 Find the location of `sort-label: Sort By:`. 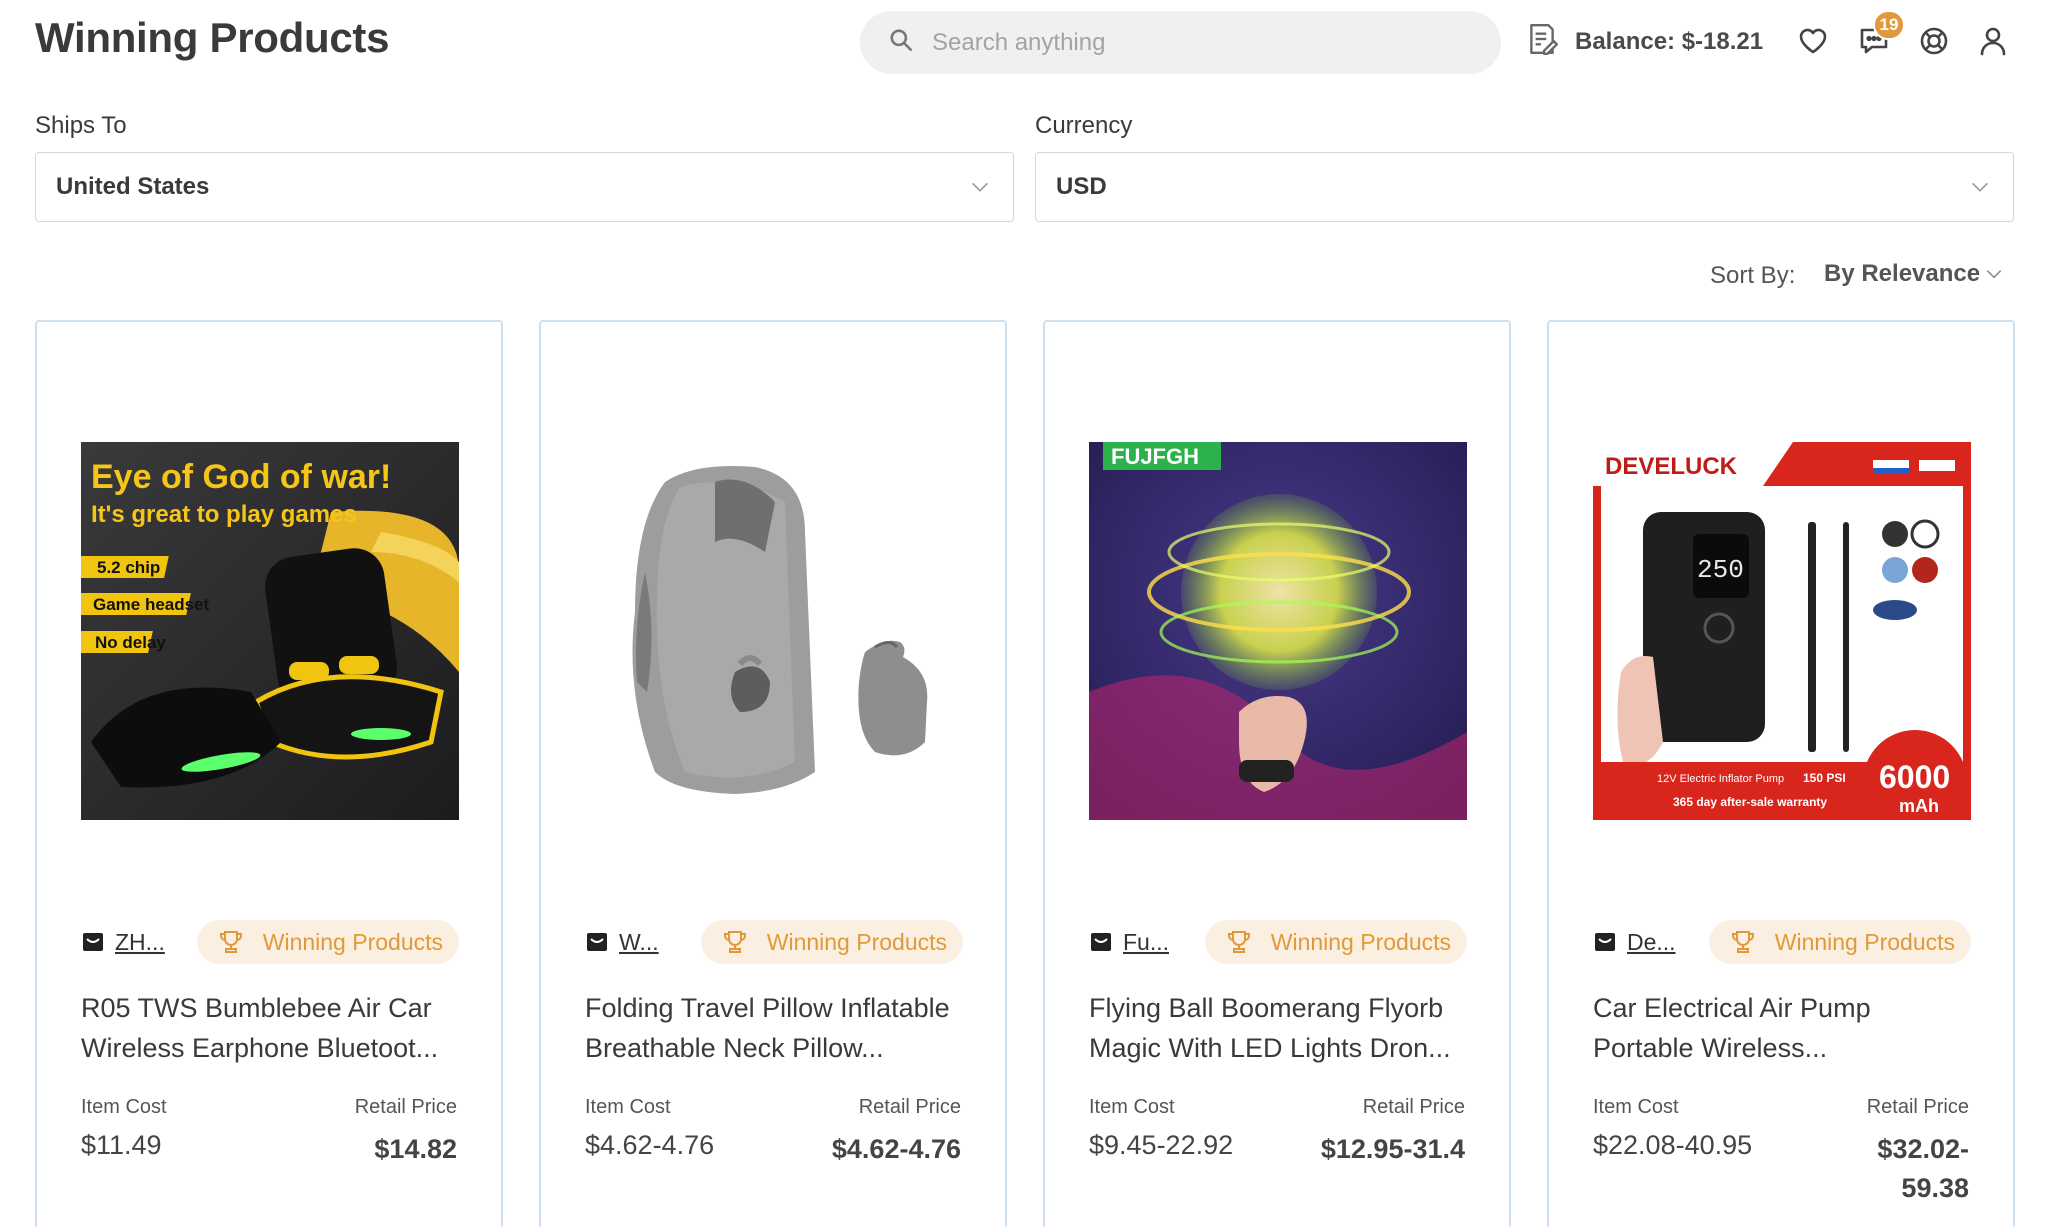

sort-label: Sort By: is located at coordinates (1753, 275).